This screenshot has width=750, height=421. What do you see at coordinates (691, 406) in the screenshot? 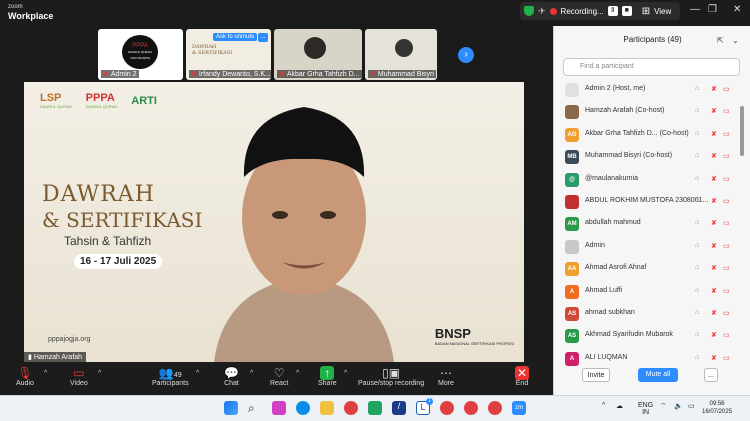
I see `battery-icon: ▭` at bounding box center [691, 406].